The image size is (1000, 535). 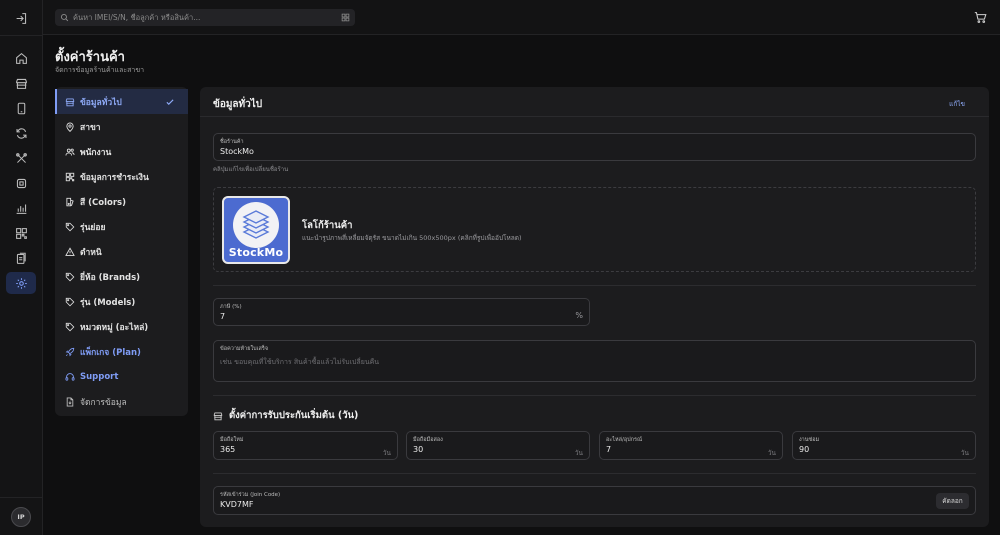 What do you see at coordinates (93, 227) in the screenshot?
I see `nav-item-label: รุ่นย่อย` at bounding box center [93, 227].